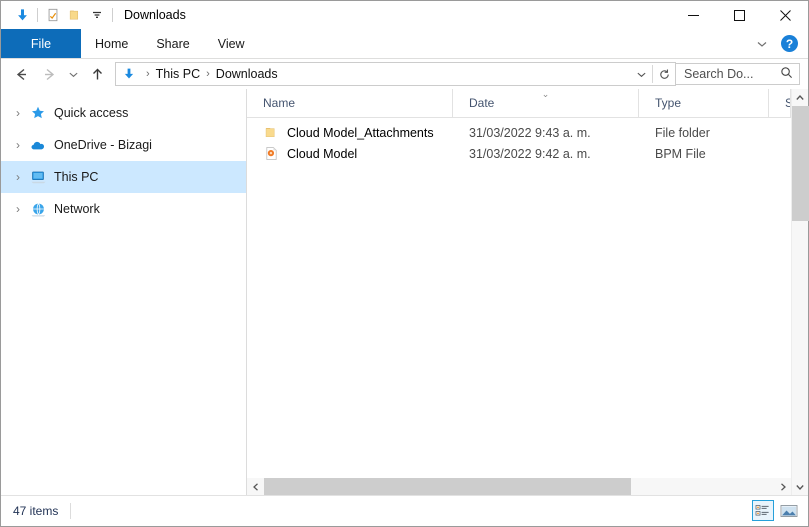 This screenshot has height=527, width=809. Describe the element at coordinates (404, 510) in the screenshot. I see `status-bar: 47 items` at that location.